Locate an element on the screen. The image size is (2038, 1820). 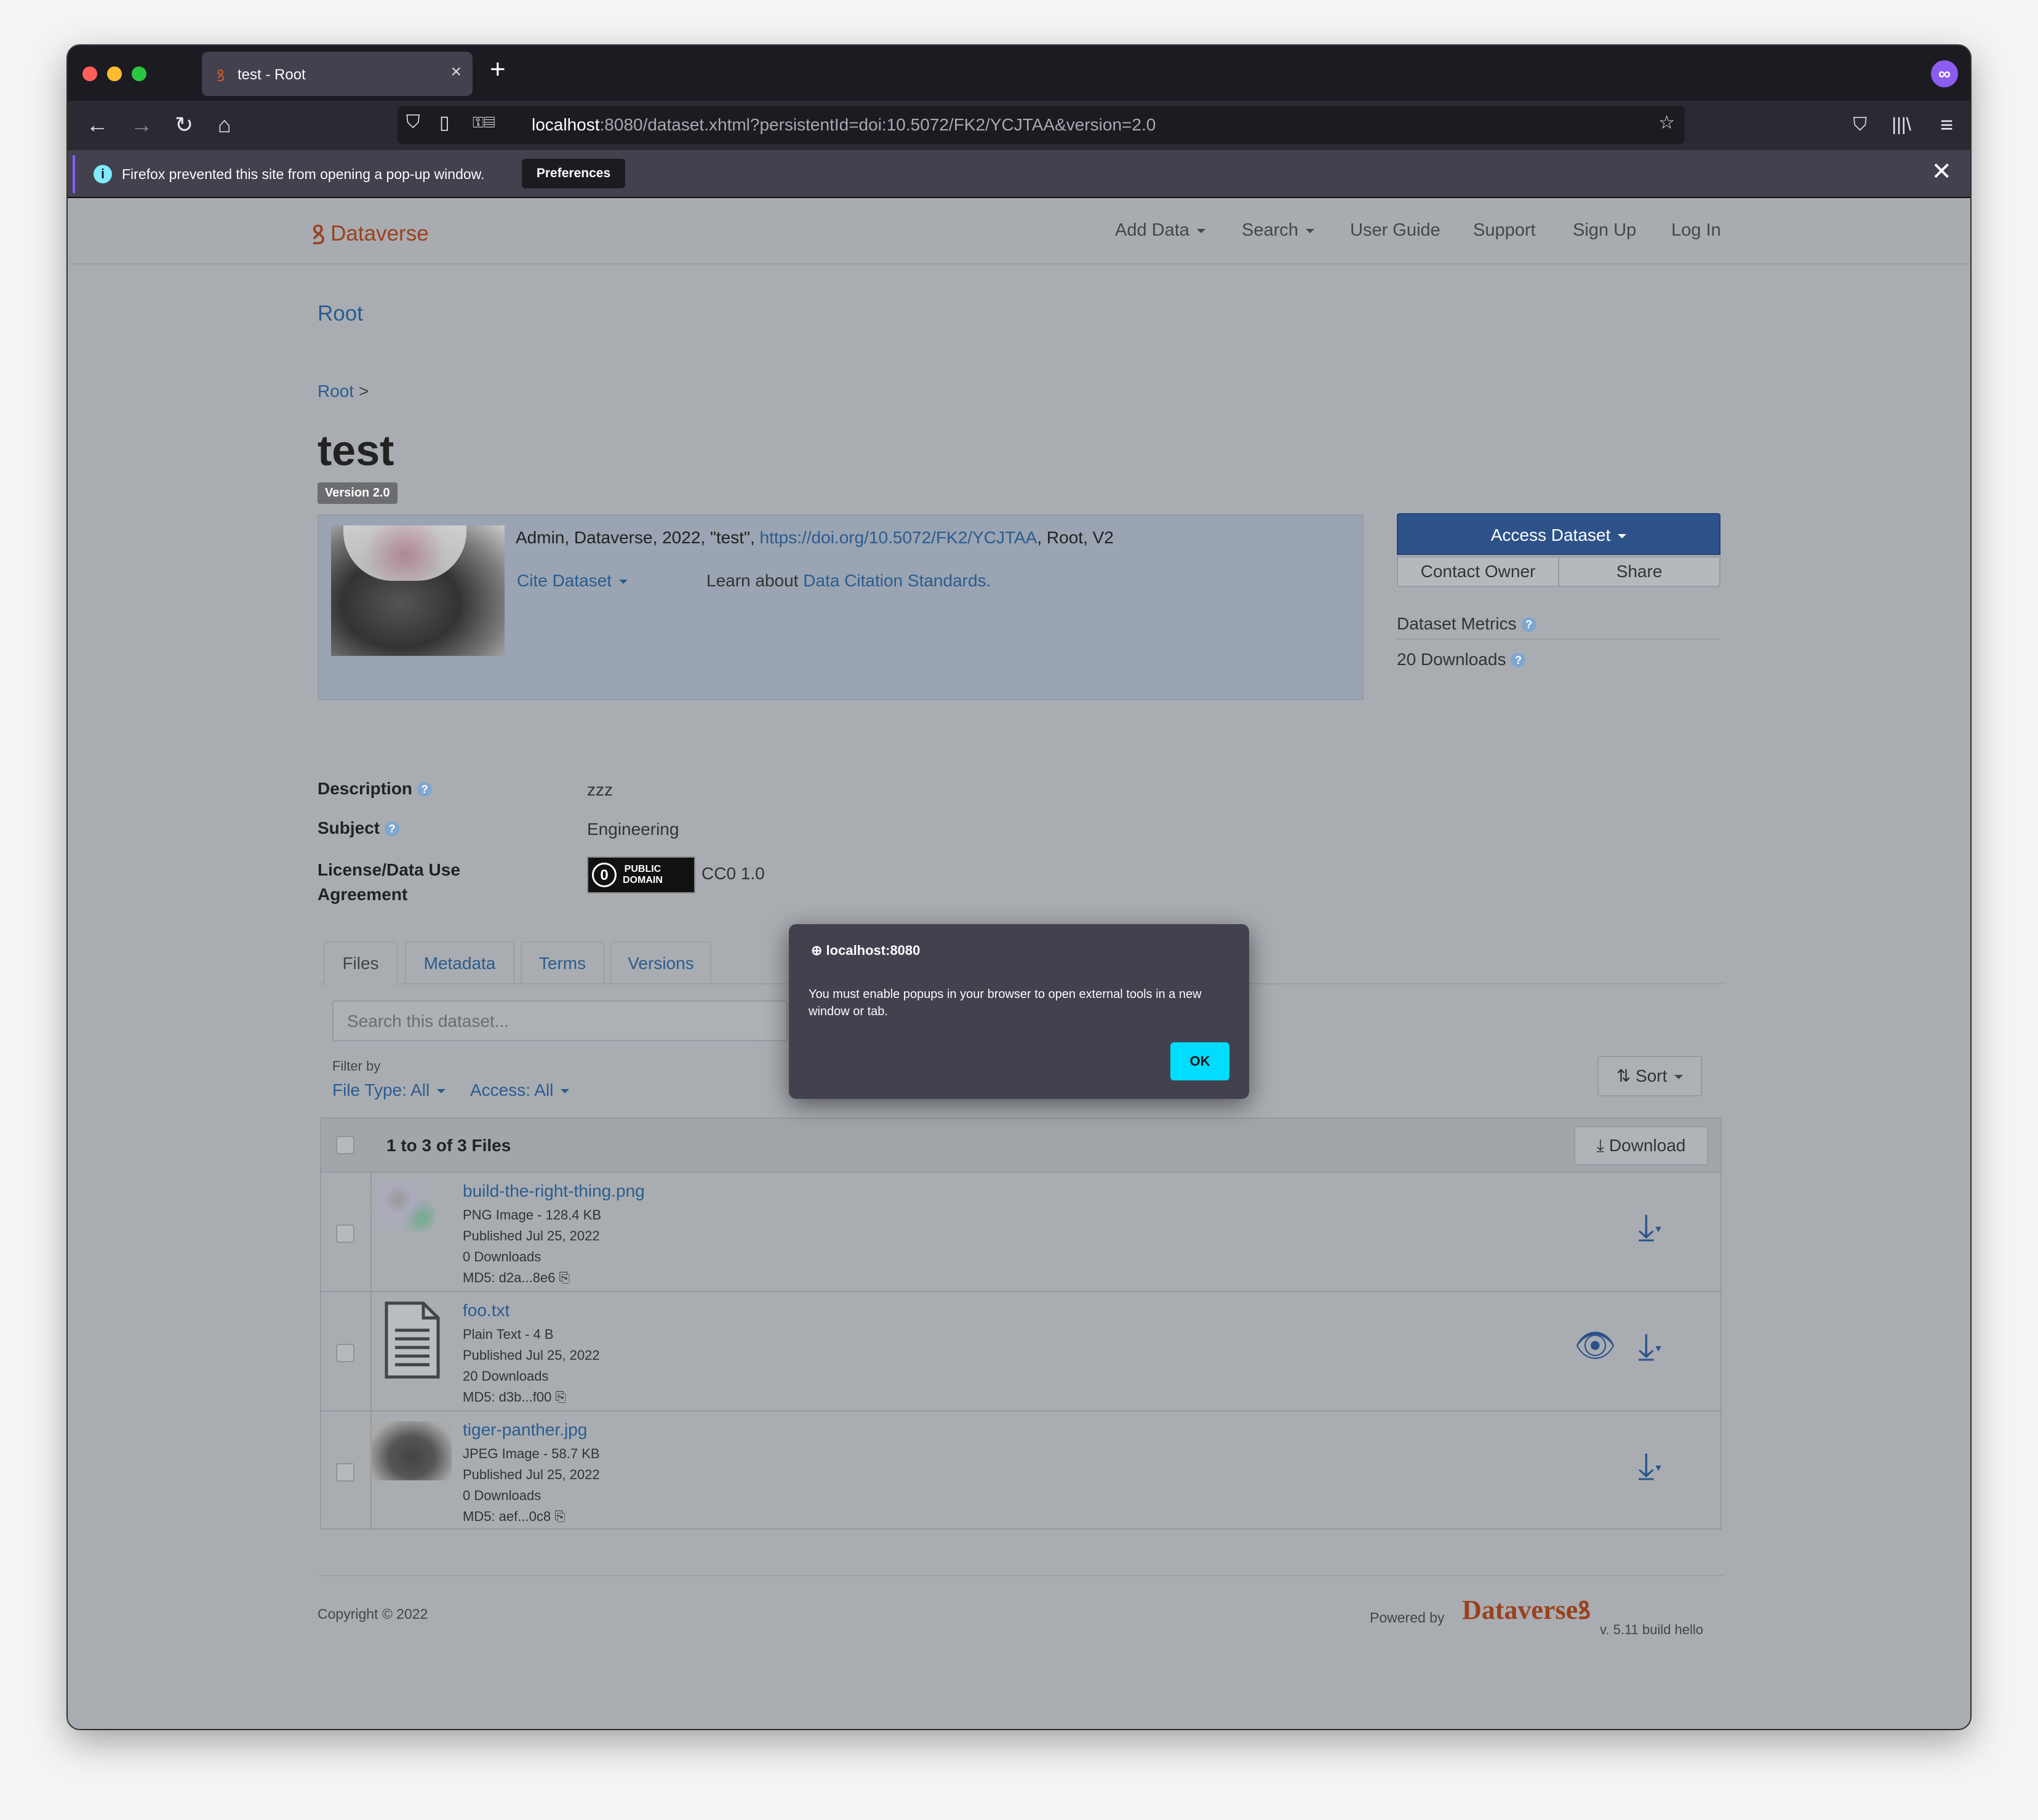
badge-line2: DOMAIN is located at coordinates (643, 880).